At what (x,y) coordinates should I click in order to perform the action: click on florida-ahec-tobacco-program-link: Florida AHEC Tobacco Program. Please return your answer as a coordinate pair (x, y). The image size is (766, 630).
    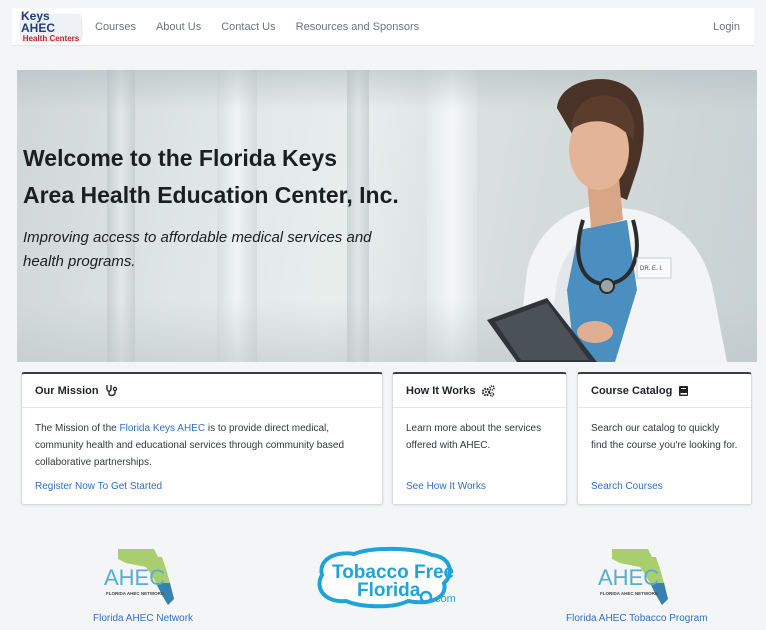
    Looking at the image, I should click on (637, 618).